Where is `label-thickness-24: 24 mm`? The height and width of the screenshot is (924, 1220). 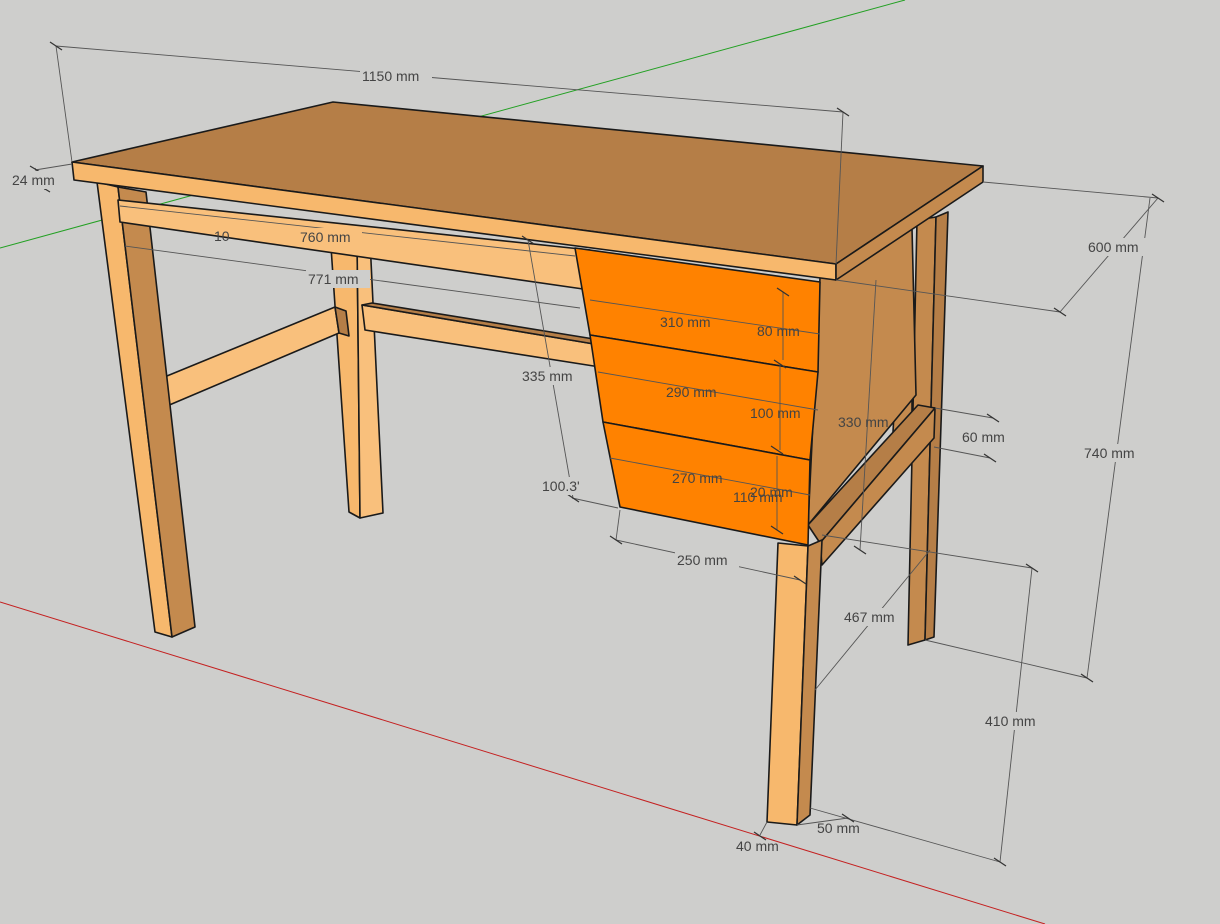 label-thickness-24: 24 mm is located at coordinates (33, 180).